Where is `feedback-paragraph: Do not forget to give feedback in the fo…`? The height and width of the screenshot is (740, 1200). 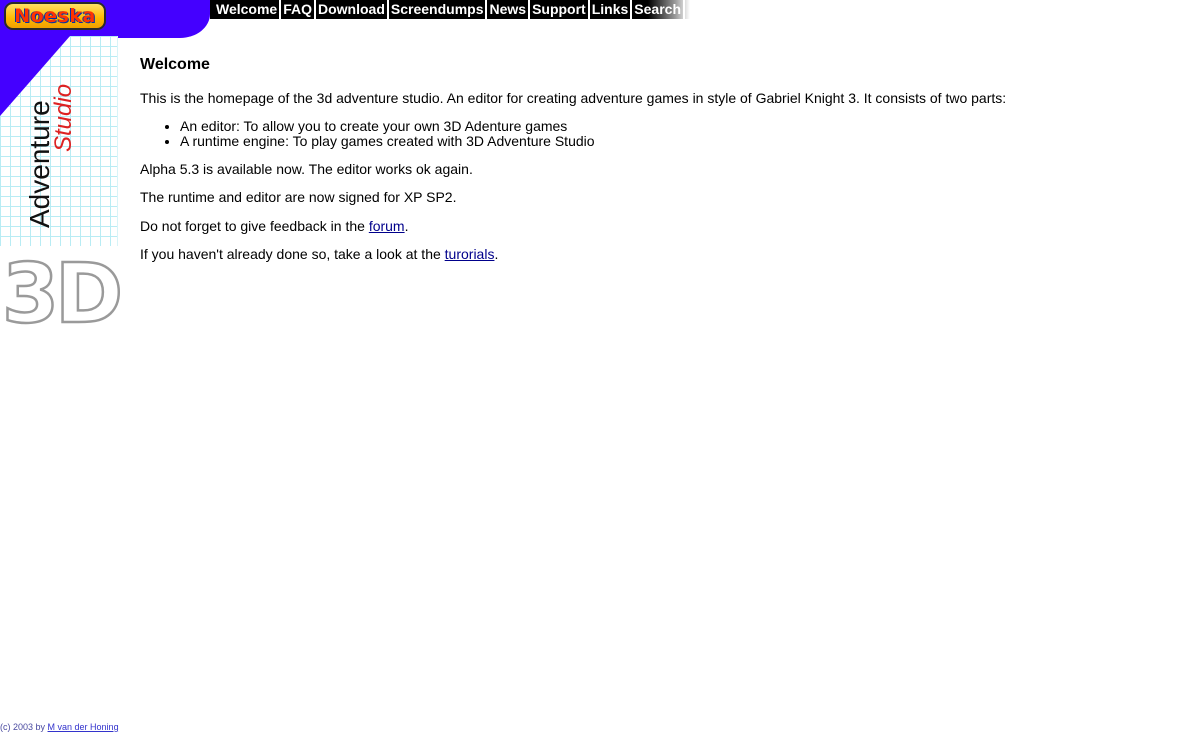 feedback-paragraph: Do not forget to give feedback in the fo… is located at coordinates (660, 226).